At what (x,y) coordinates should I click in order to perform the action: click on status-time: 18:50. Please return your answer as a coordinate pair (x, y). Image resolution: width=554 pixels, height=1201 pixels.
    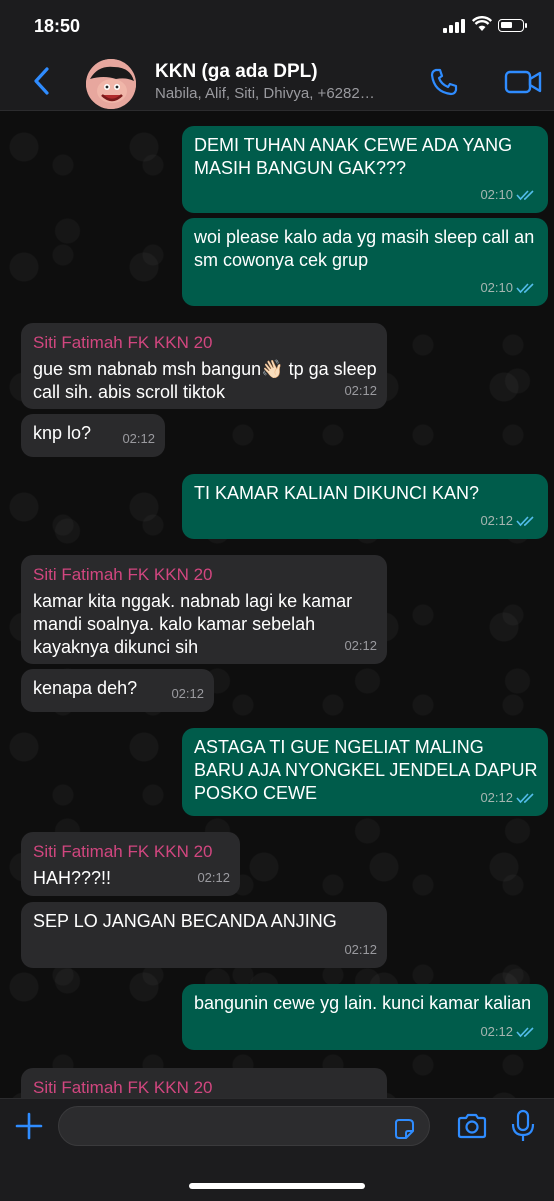
    Looking at the image, I should click on (57, 26).